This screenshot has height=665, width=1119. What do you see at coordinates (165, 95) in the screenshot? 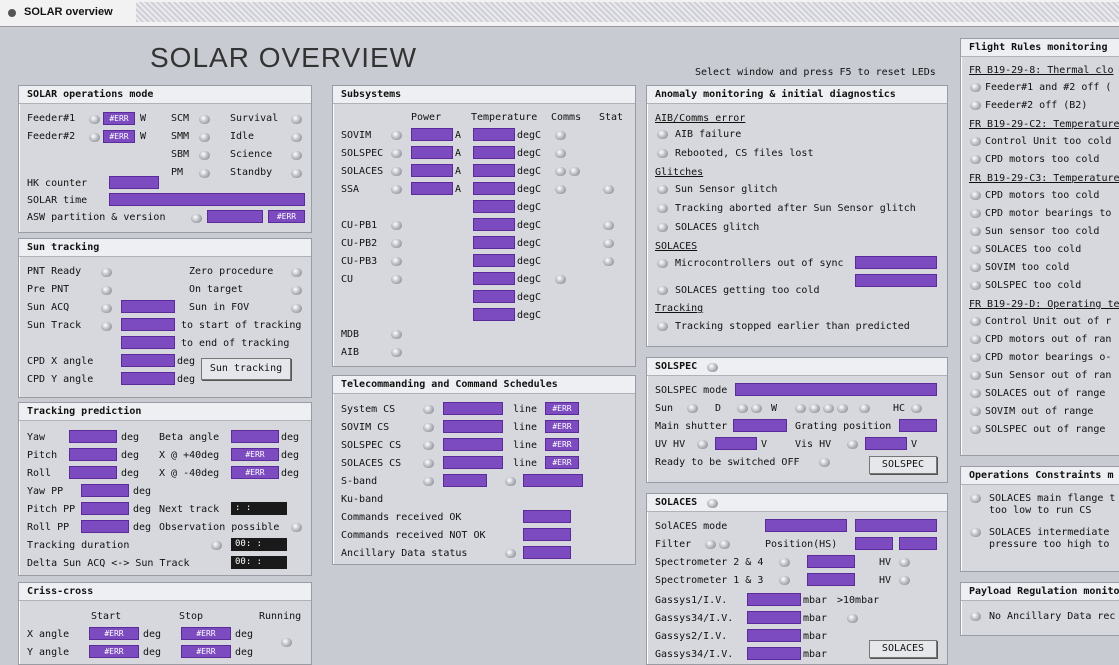
I see `panel-title: SOLAR operations mode` at bounding box center [165, 95].